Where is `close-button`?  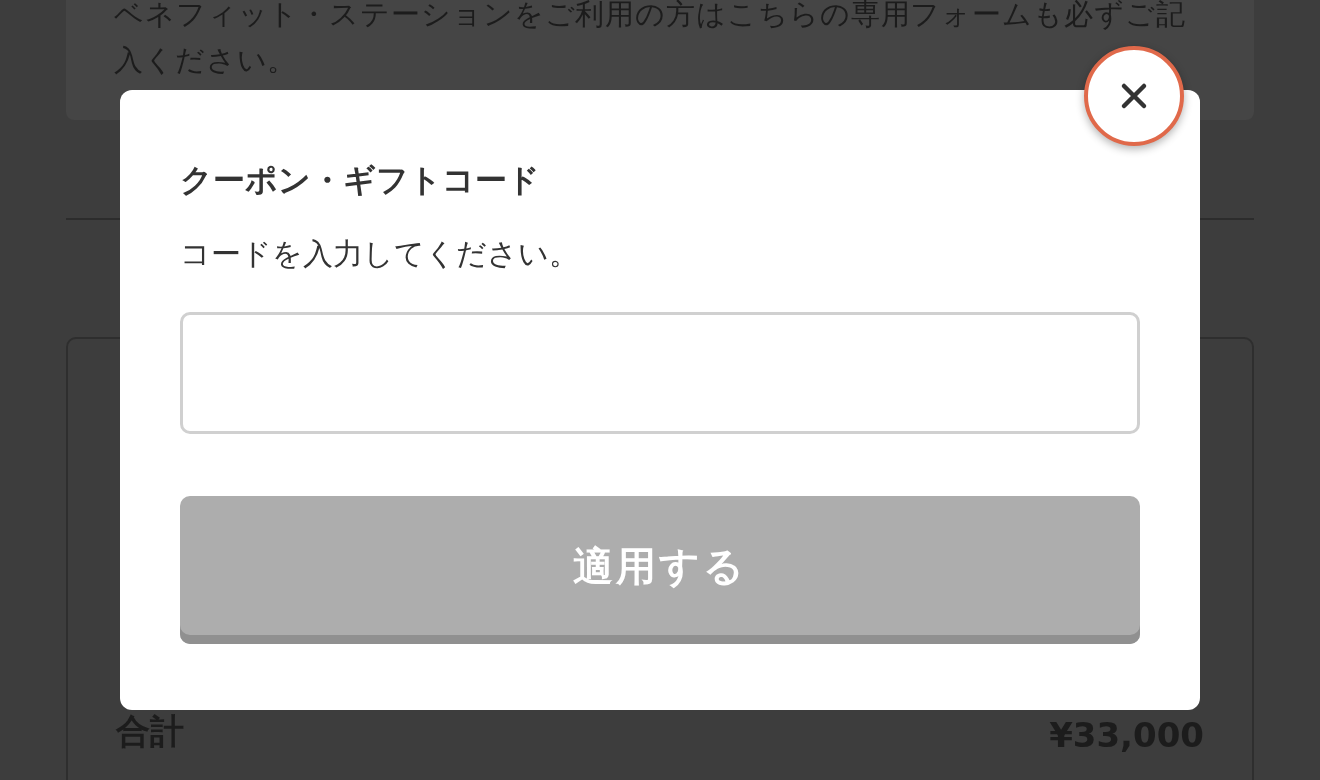 close-button is located at coordinates (1134, 96).